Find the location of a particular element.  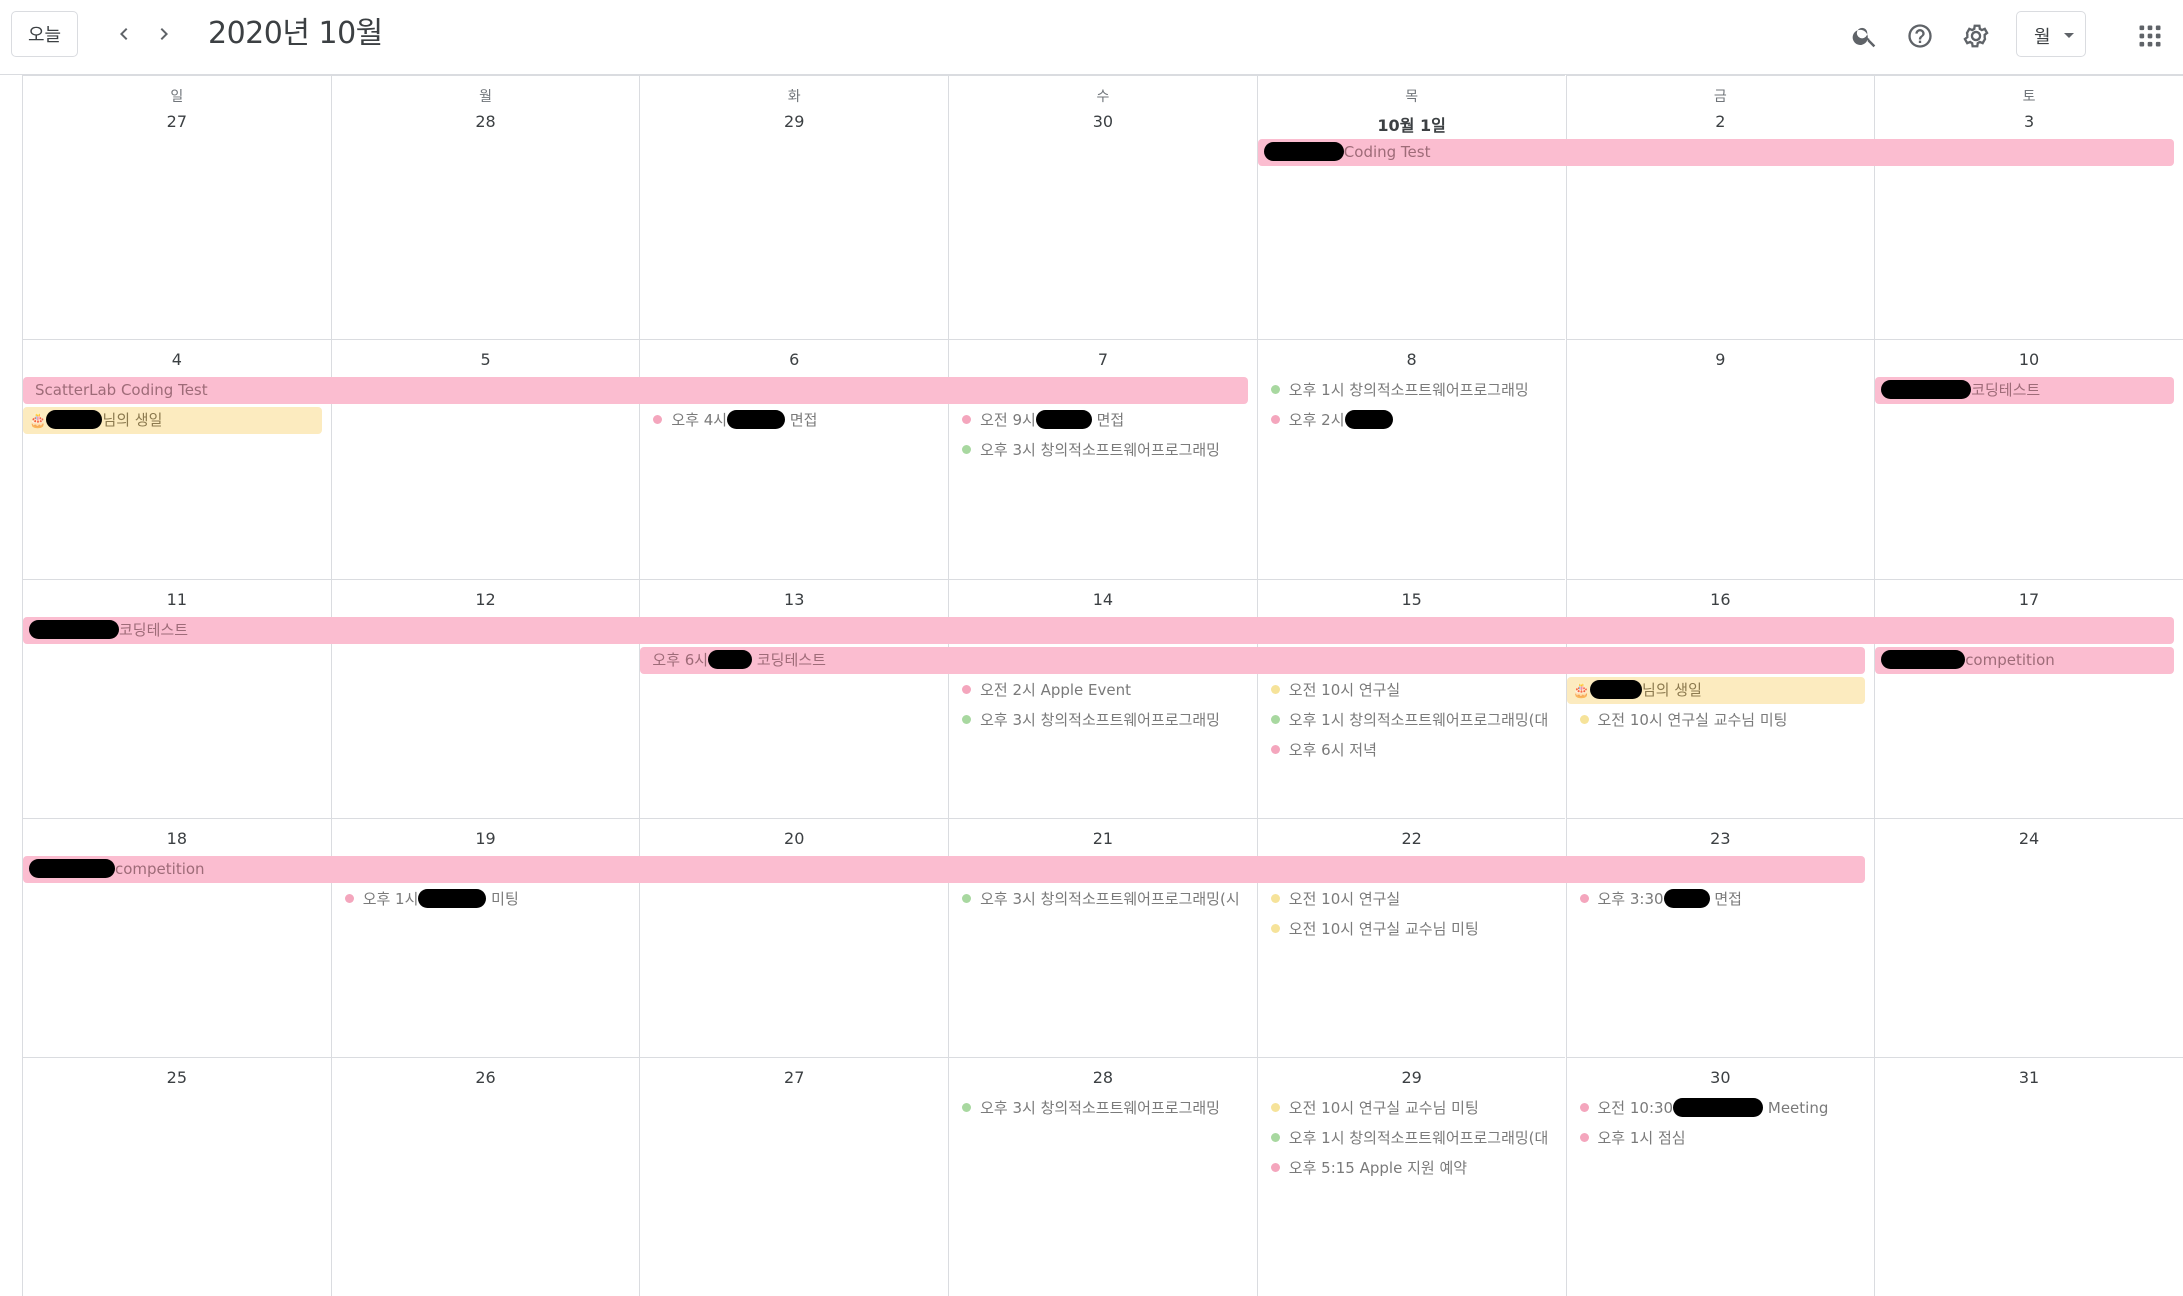

day-number: 11 is located at coordinates (177, 599).